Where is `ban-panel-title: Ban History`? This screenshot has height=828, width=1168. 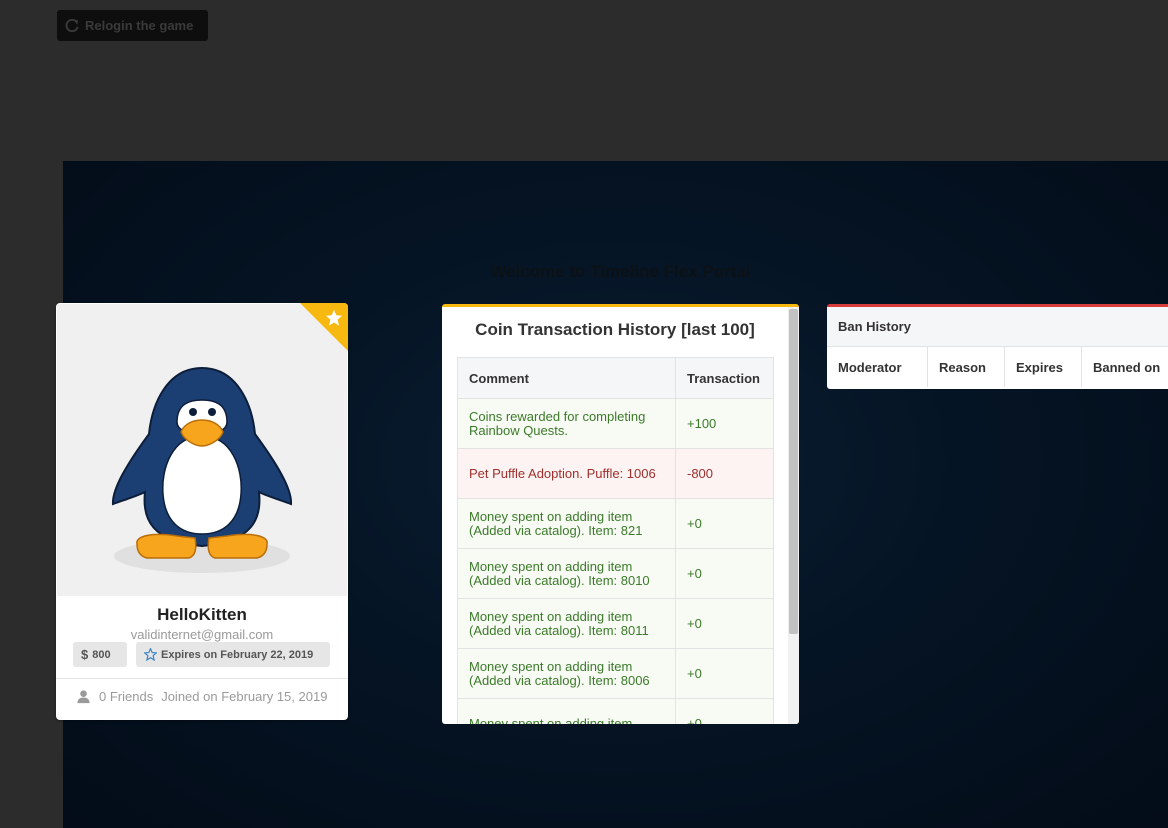 ban-panel-title: Ban History is located at coordinates (997, 327).